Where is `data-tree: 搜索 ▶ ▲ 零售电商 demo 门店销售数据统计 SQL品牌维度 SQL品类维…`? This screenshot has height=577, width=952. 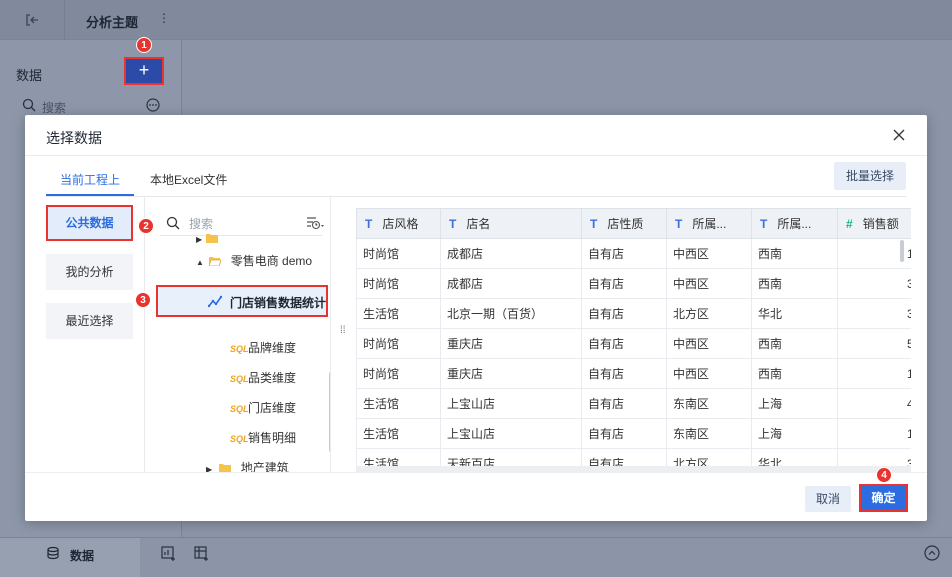
data-tree: 搜索 ▶ ▲ 零售电商 demo 门店销售数据统计 SQL品牌维度 SQL品类维… is located at coordinates (238, 334).